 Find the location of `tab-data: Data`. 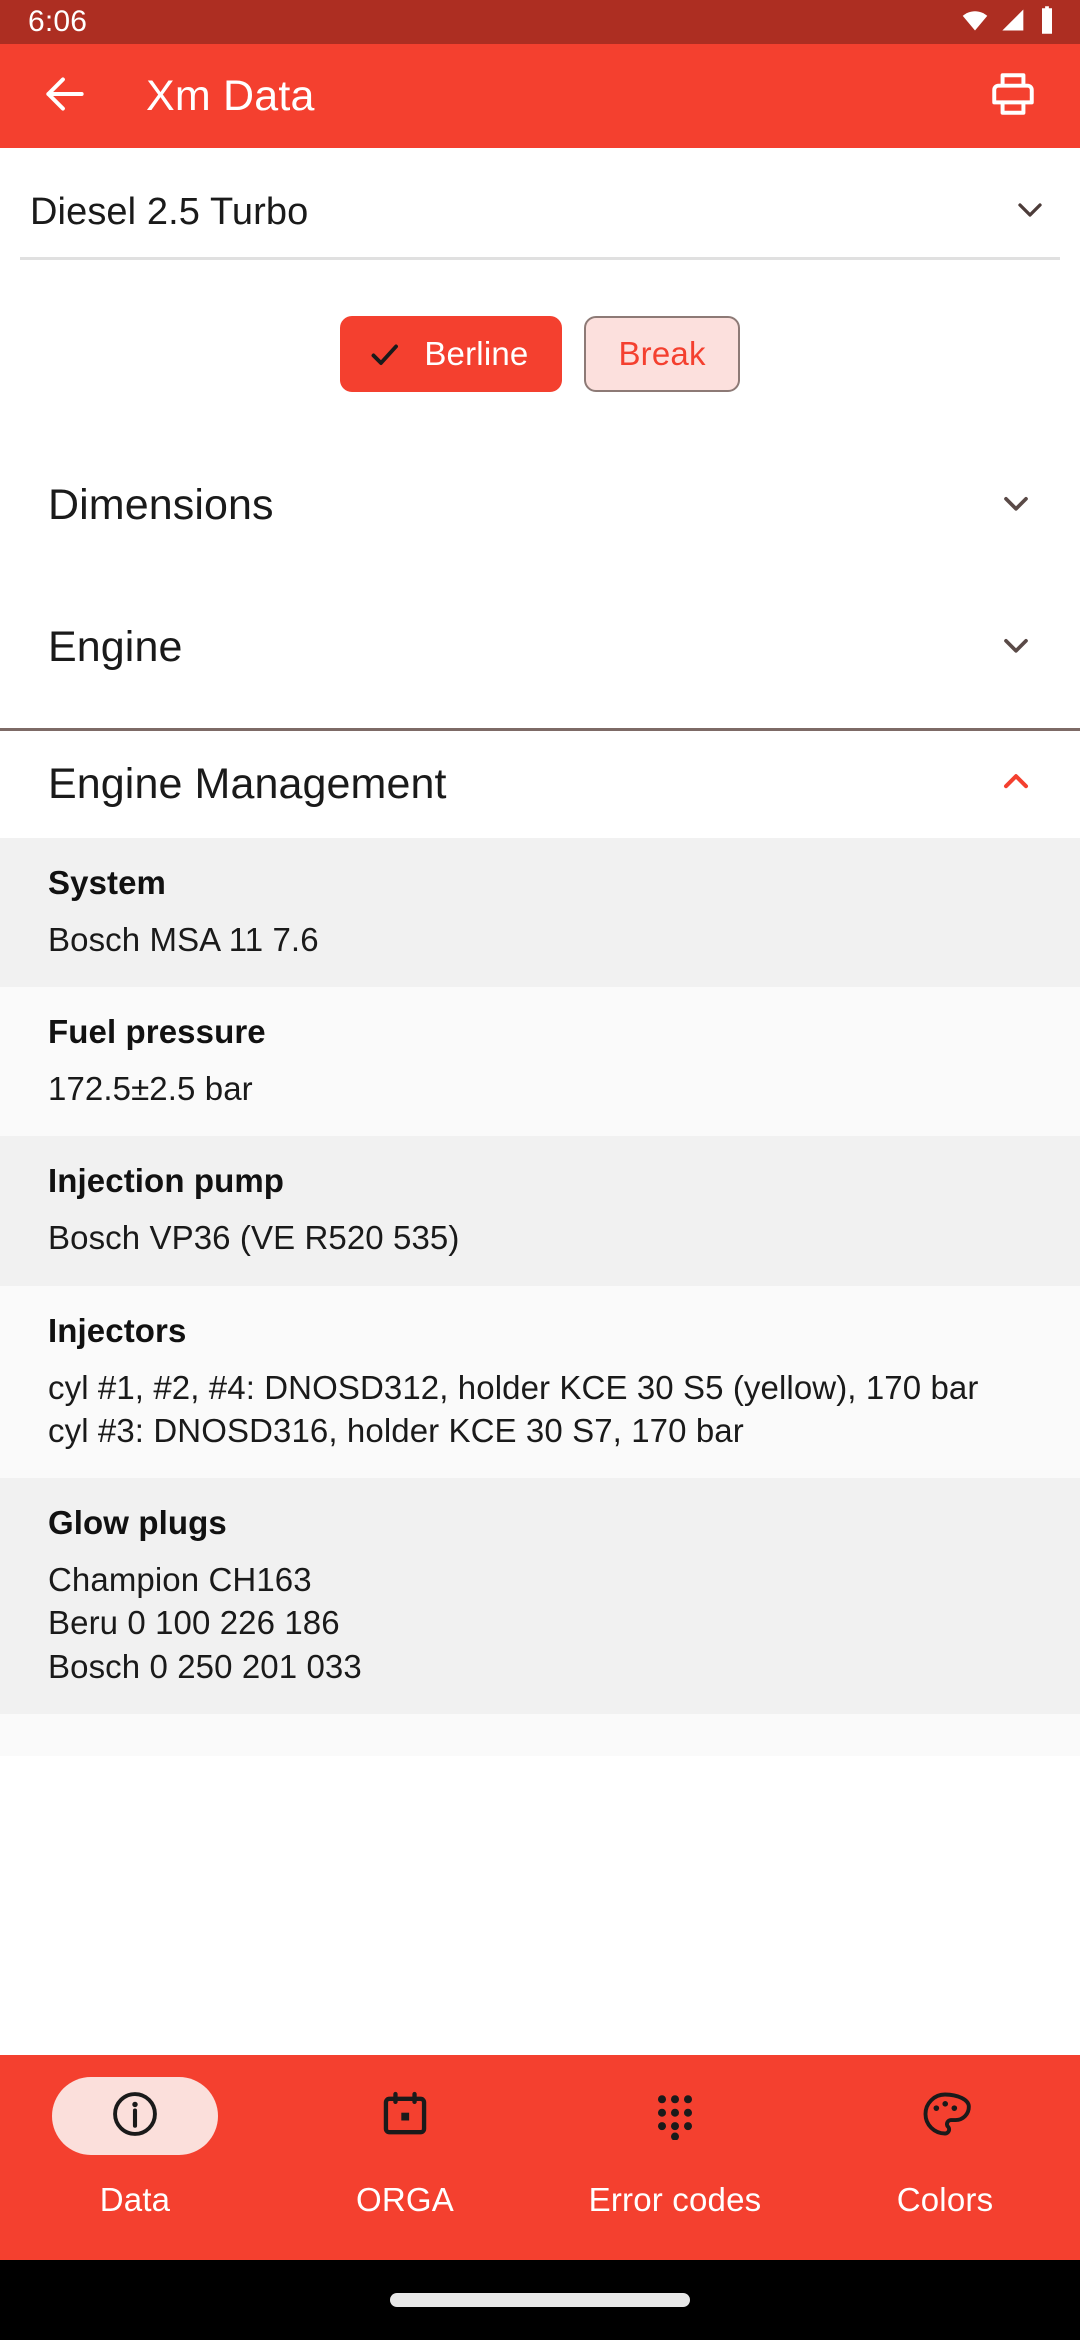

tab-data: Data is located at coordinates (135, 2148).